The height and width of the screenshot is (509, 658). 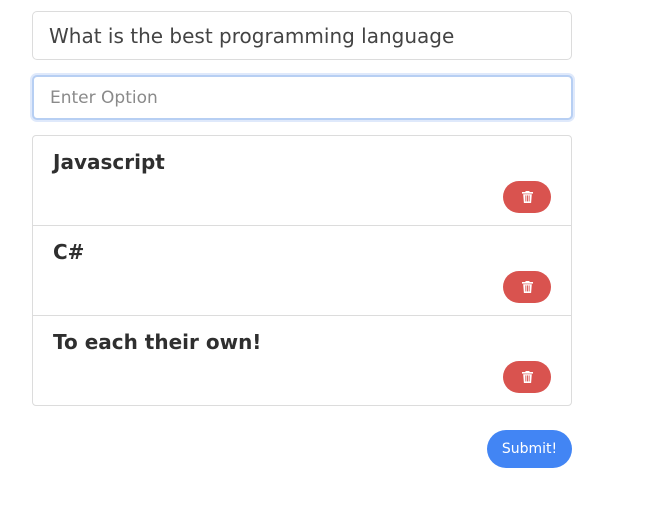 I want to click on option-item: C#, so click(x=302, y=271).